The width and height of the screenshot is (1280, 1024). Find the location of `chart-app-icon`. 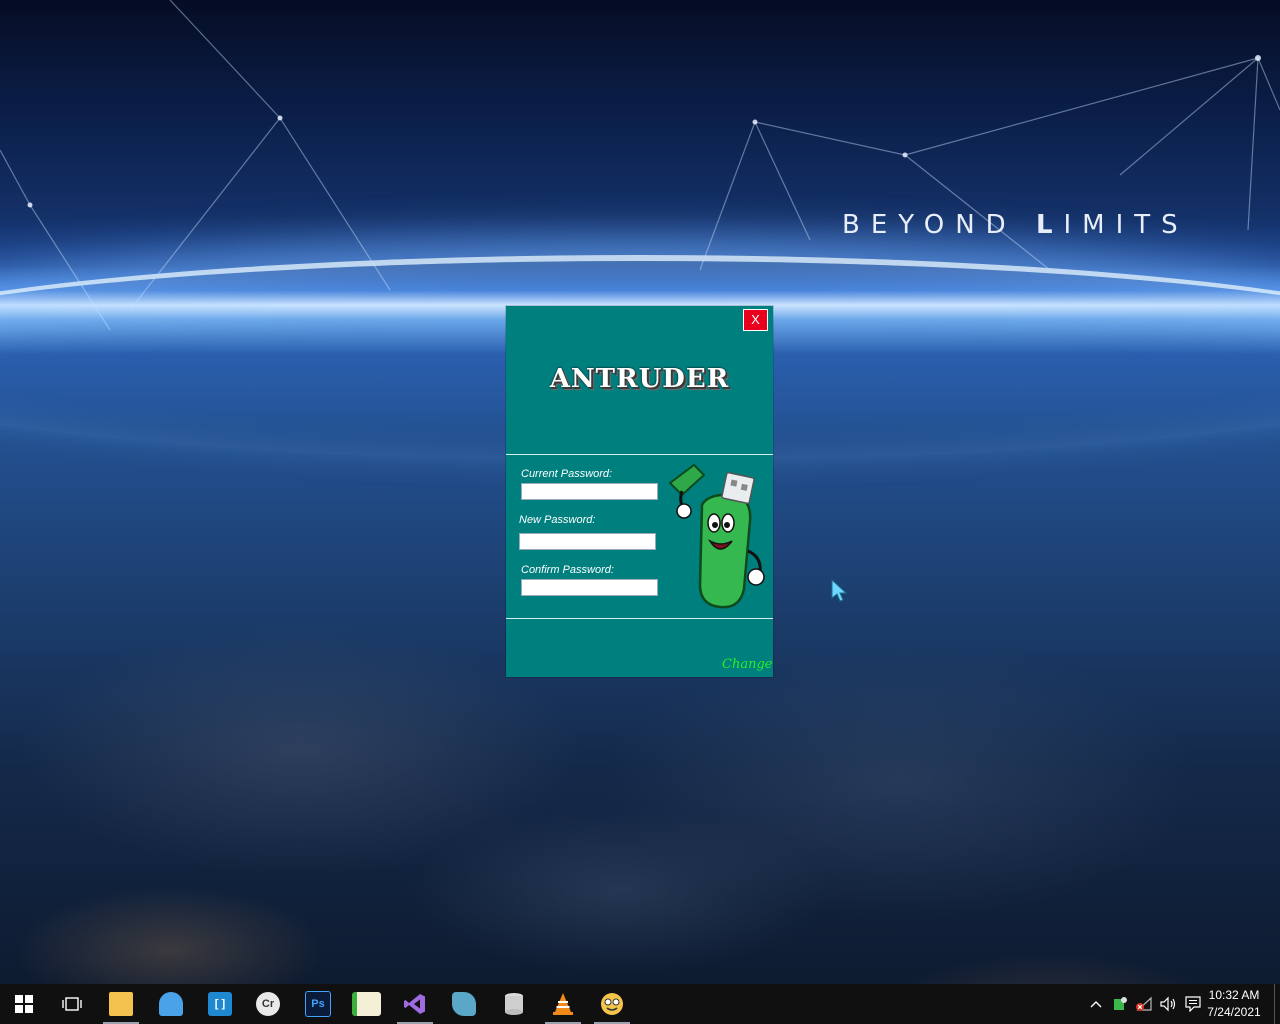

chart-app-icon is located at coordinates (366, 1004).